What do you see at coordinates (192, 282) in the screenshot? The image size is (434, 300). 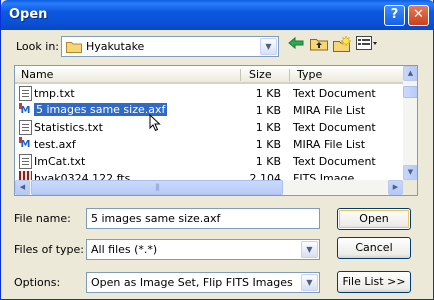 I see `options-value: Open as Image Set, Flip FITS Images` at bounding box center [192, 282].